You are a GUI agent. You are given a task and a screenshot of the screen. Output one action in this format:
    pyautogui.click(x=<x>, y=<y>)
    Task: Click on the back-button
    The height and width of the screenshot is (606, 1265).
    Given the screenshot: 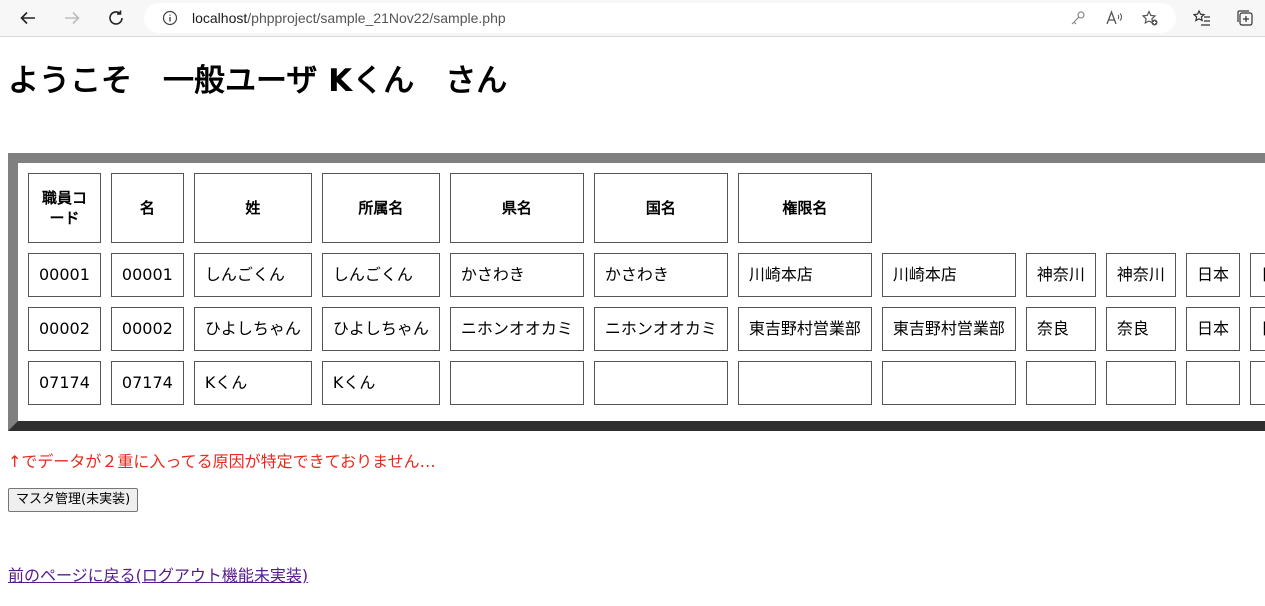 What is the action you would take?
    pyautogui.click(x=28, y=18)
    